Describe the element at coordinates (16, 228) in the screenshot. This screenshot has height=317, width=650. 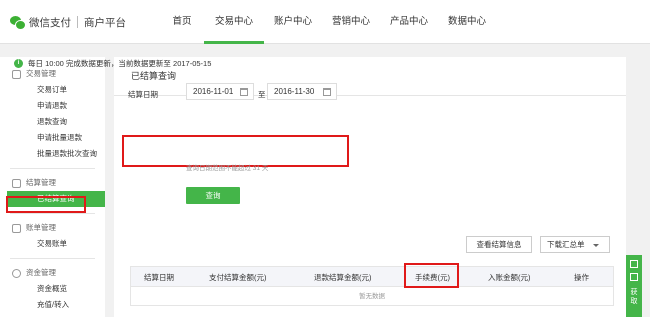
I see `bill-icon` at that location.